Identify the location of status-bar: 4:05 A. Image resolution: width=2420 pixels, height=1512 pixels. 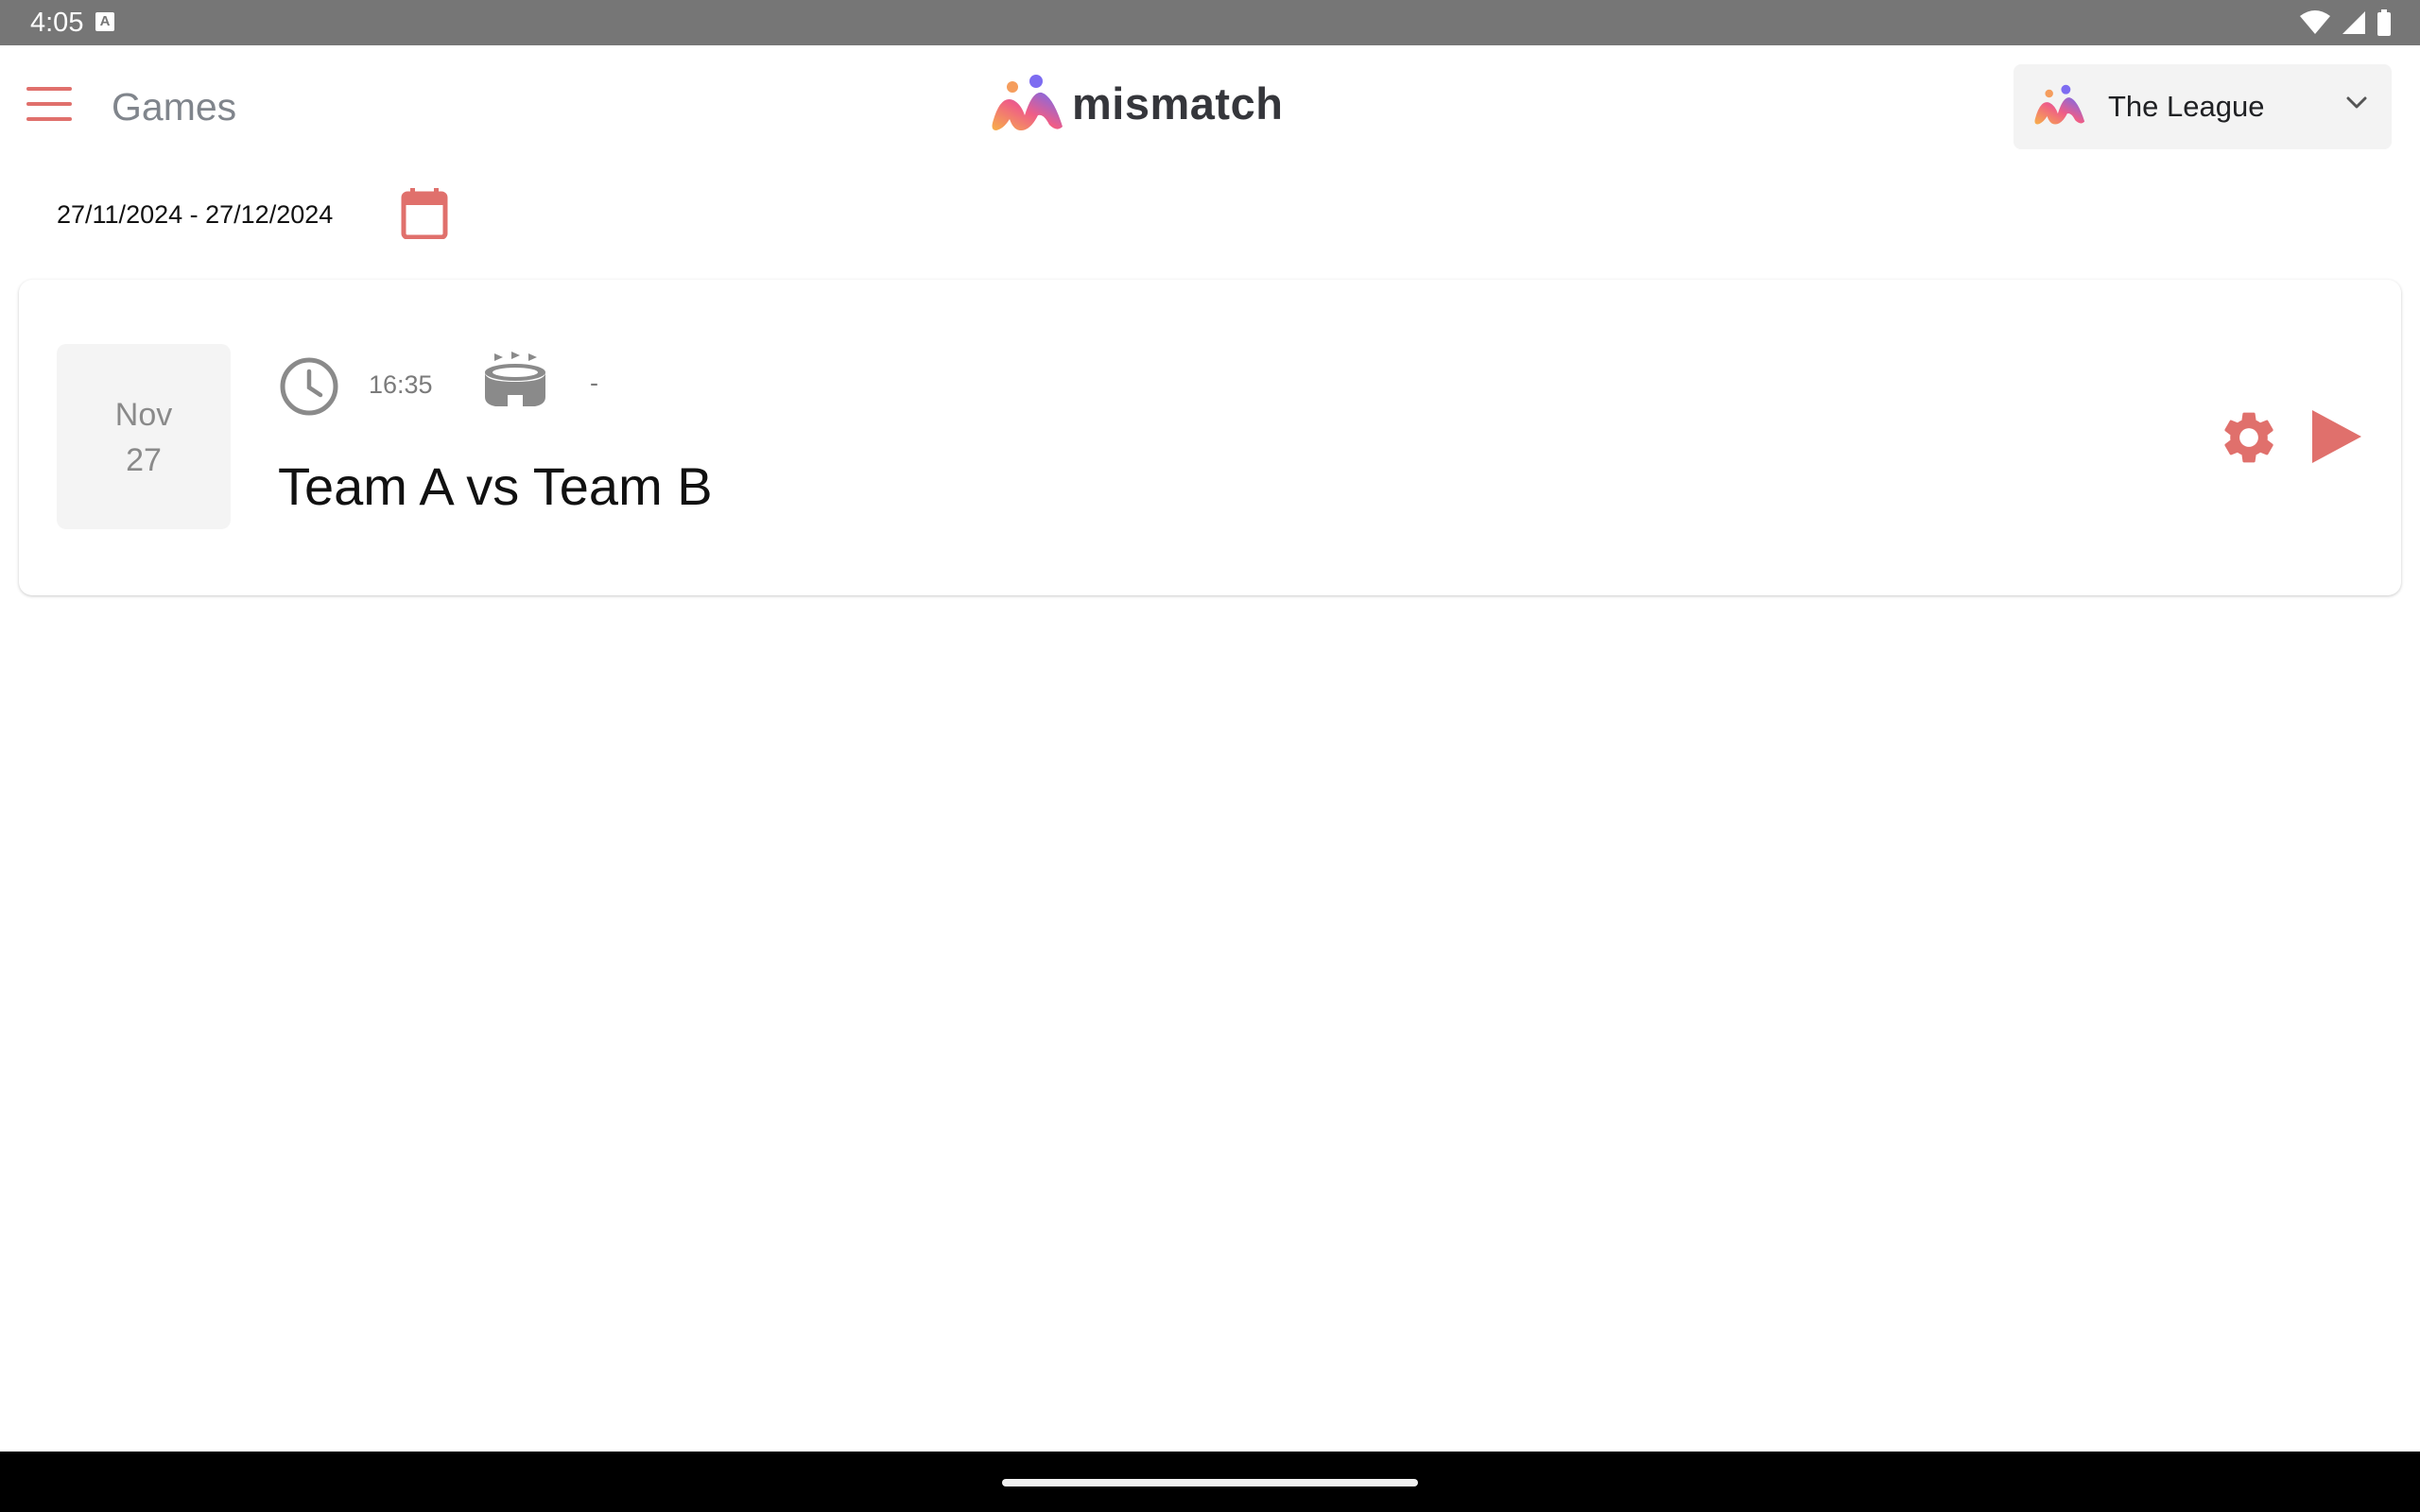
(1210, 22).